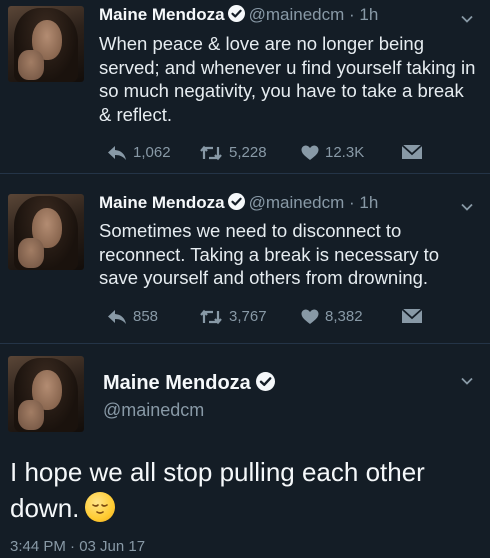  What do you see at coordinates (77, 546) in the screenshot?
I see `tweet-timestamp: 3:44 PM · 03 Jun 17` at bounding box center [77, 546].